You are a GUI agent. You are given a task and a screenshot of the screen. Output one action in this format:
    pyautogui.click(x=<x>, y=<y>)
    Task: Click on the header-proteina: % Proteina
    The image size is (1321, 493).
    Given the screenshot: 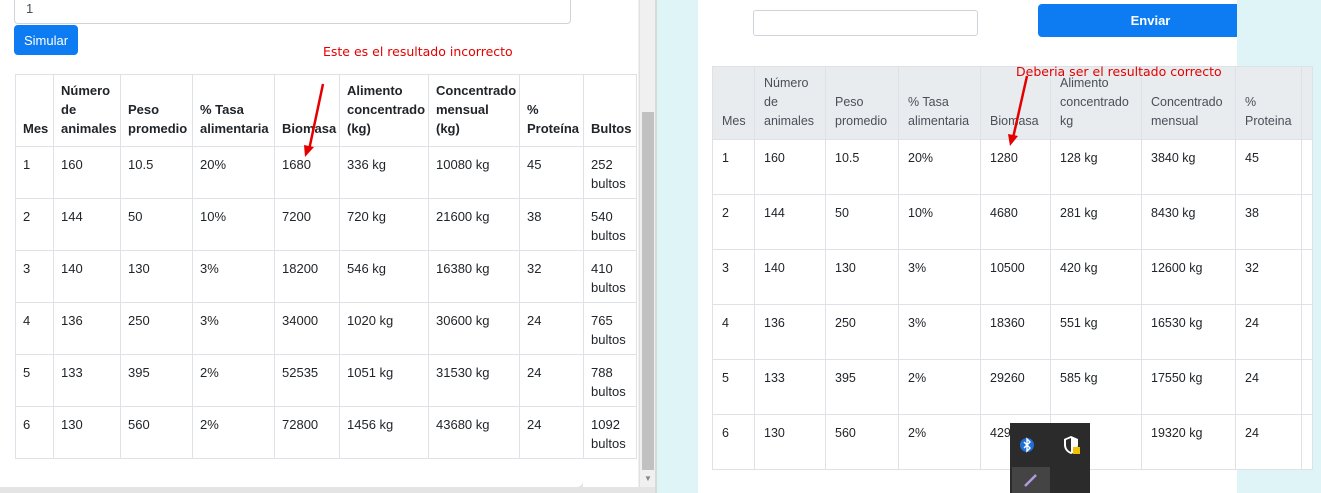 What is the action you would take?
    pyautogui.click(x=1268, y=103)
    